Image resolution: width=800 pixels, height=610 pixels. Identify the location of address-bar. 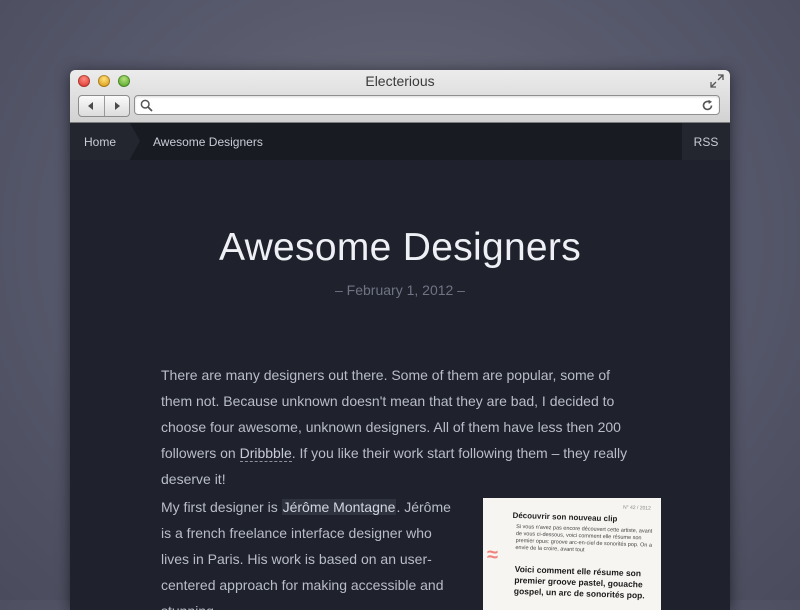
(427, 105).